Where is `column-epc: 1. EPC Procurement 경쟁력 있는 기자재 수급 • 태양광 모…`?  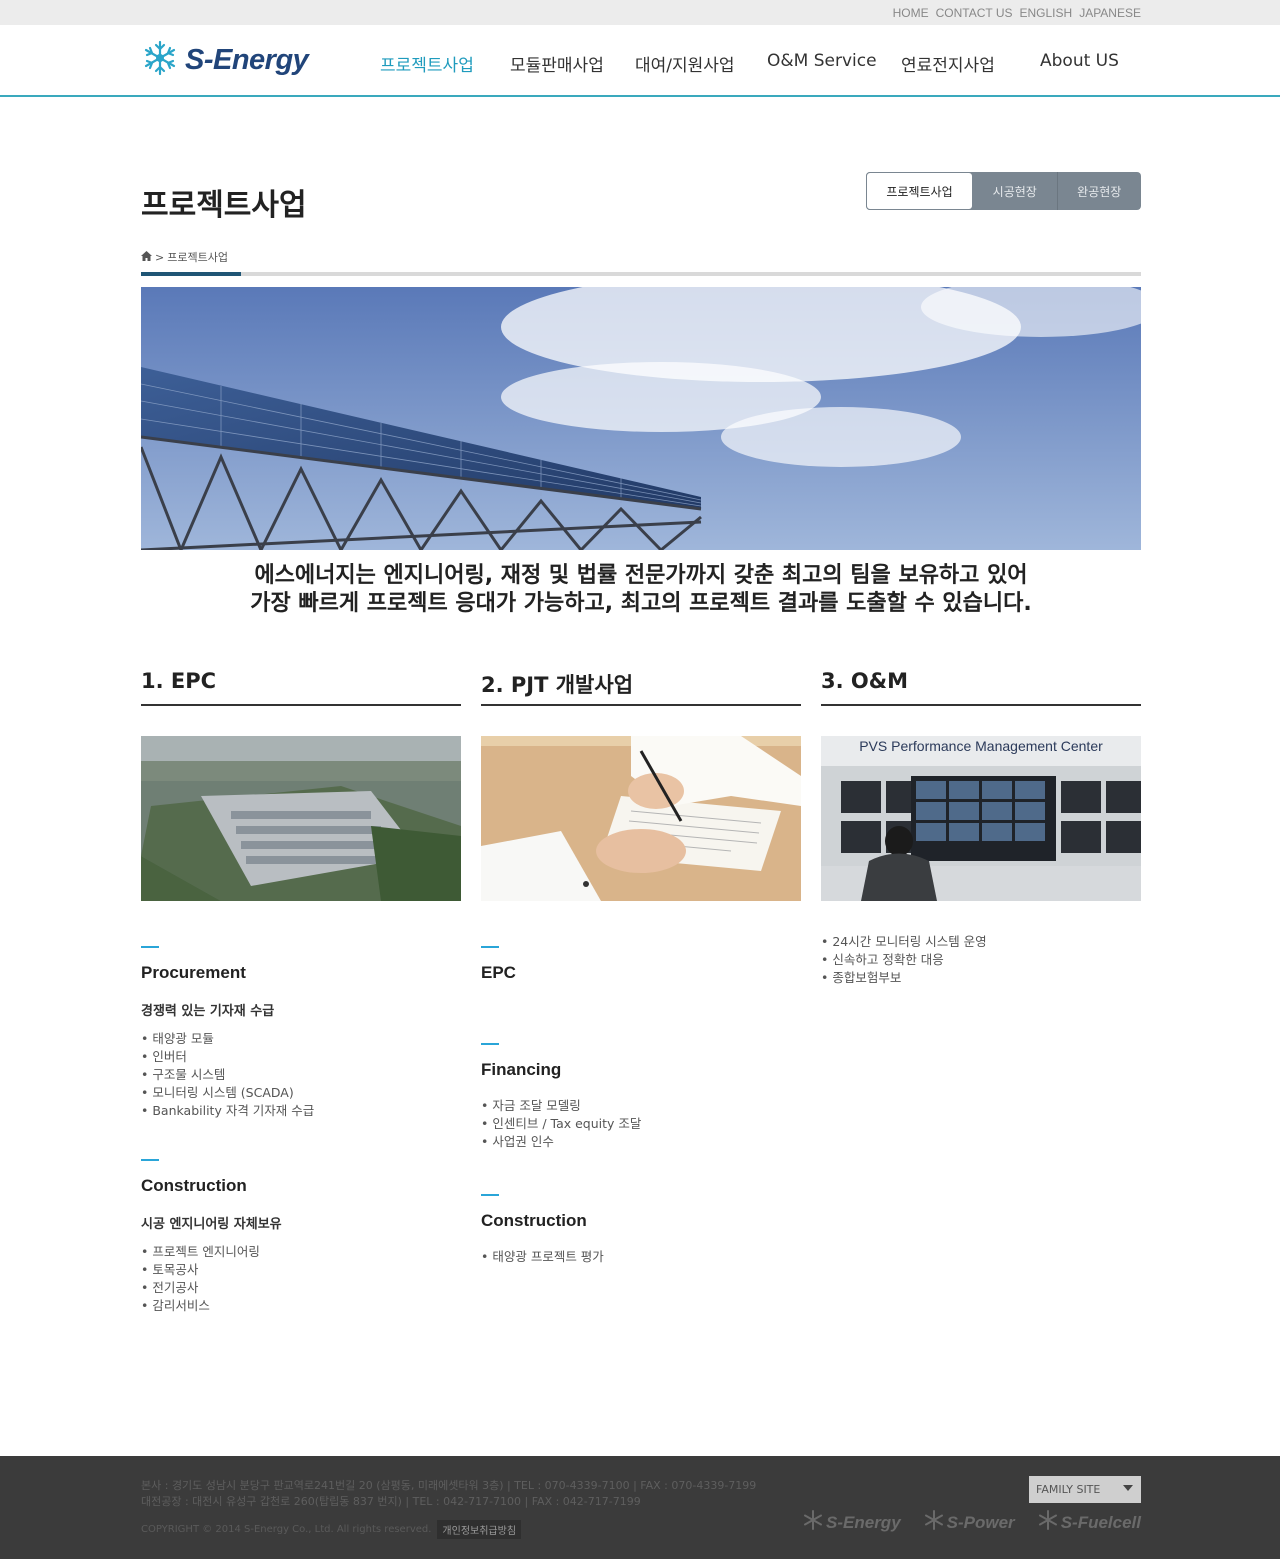 column-epc: 1. EPC Procurement 경쟁력 있는 기자재 수급 • 태양광 모… is located at coordinates (301, 990).